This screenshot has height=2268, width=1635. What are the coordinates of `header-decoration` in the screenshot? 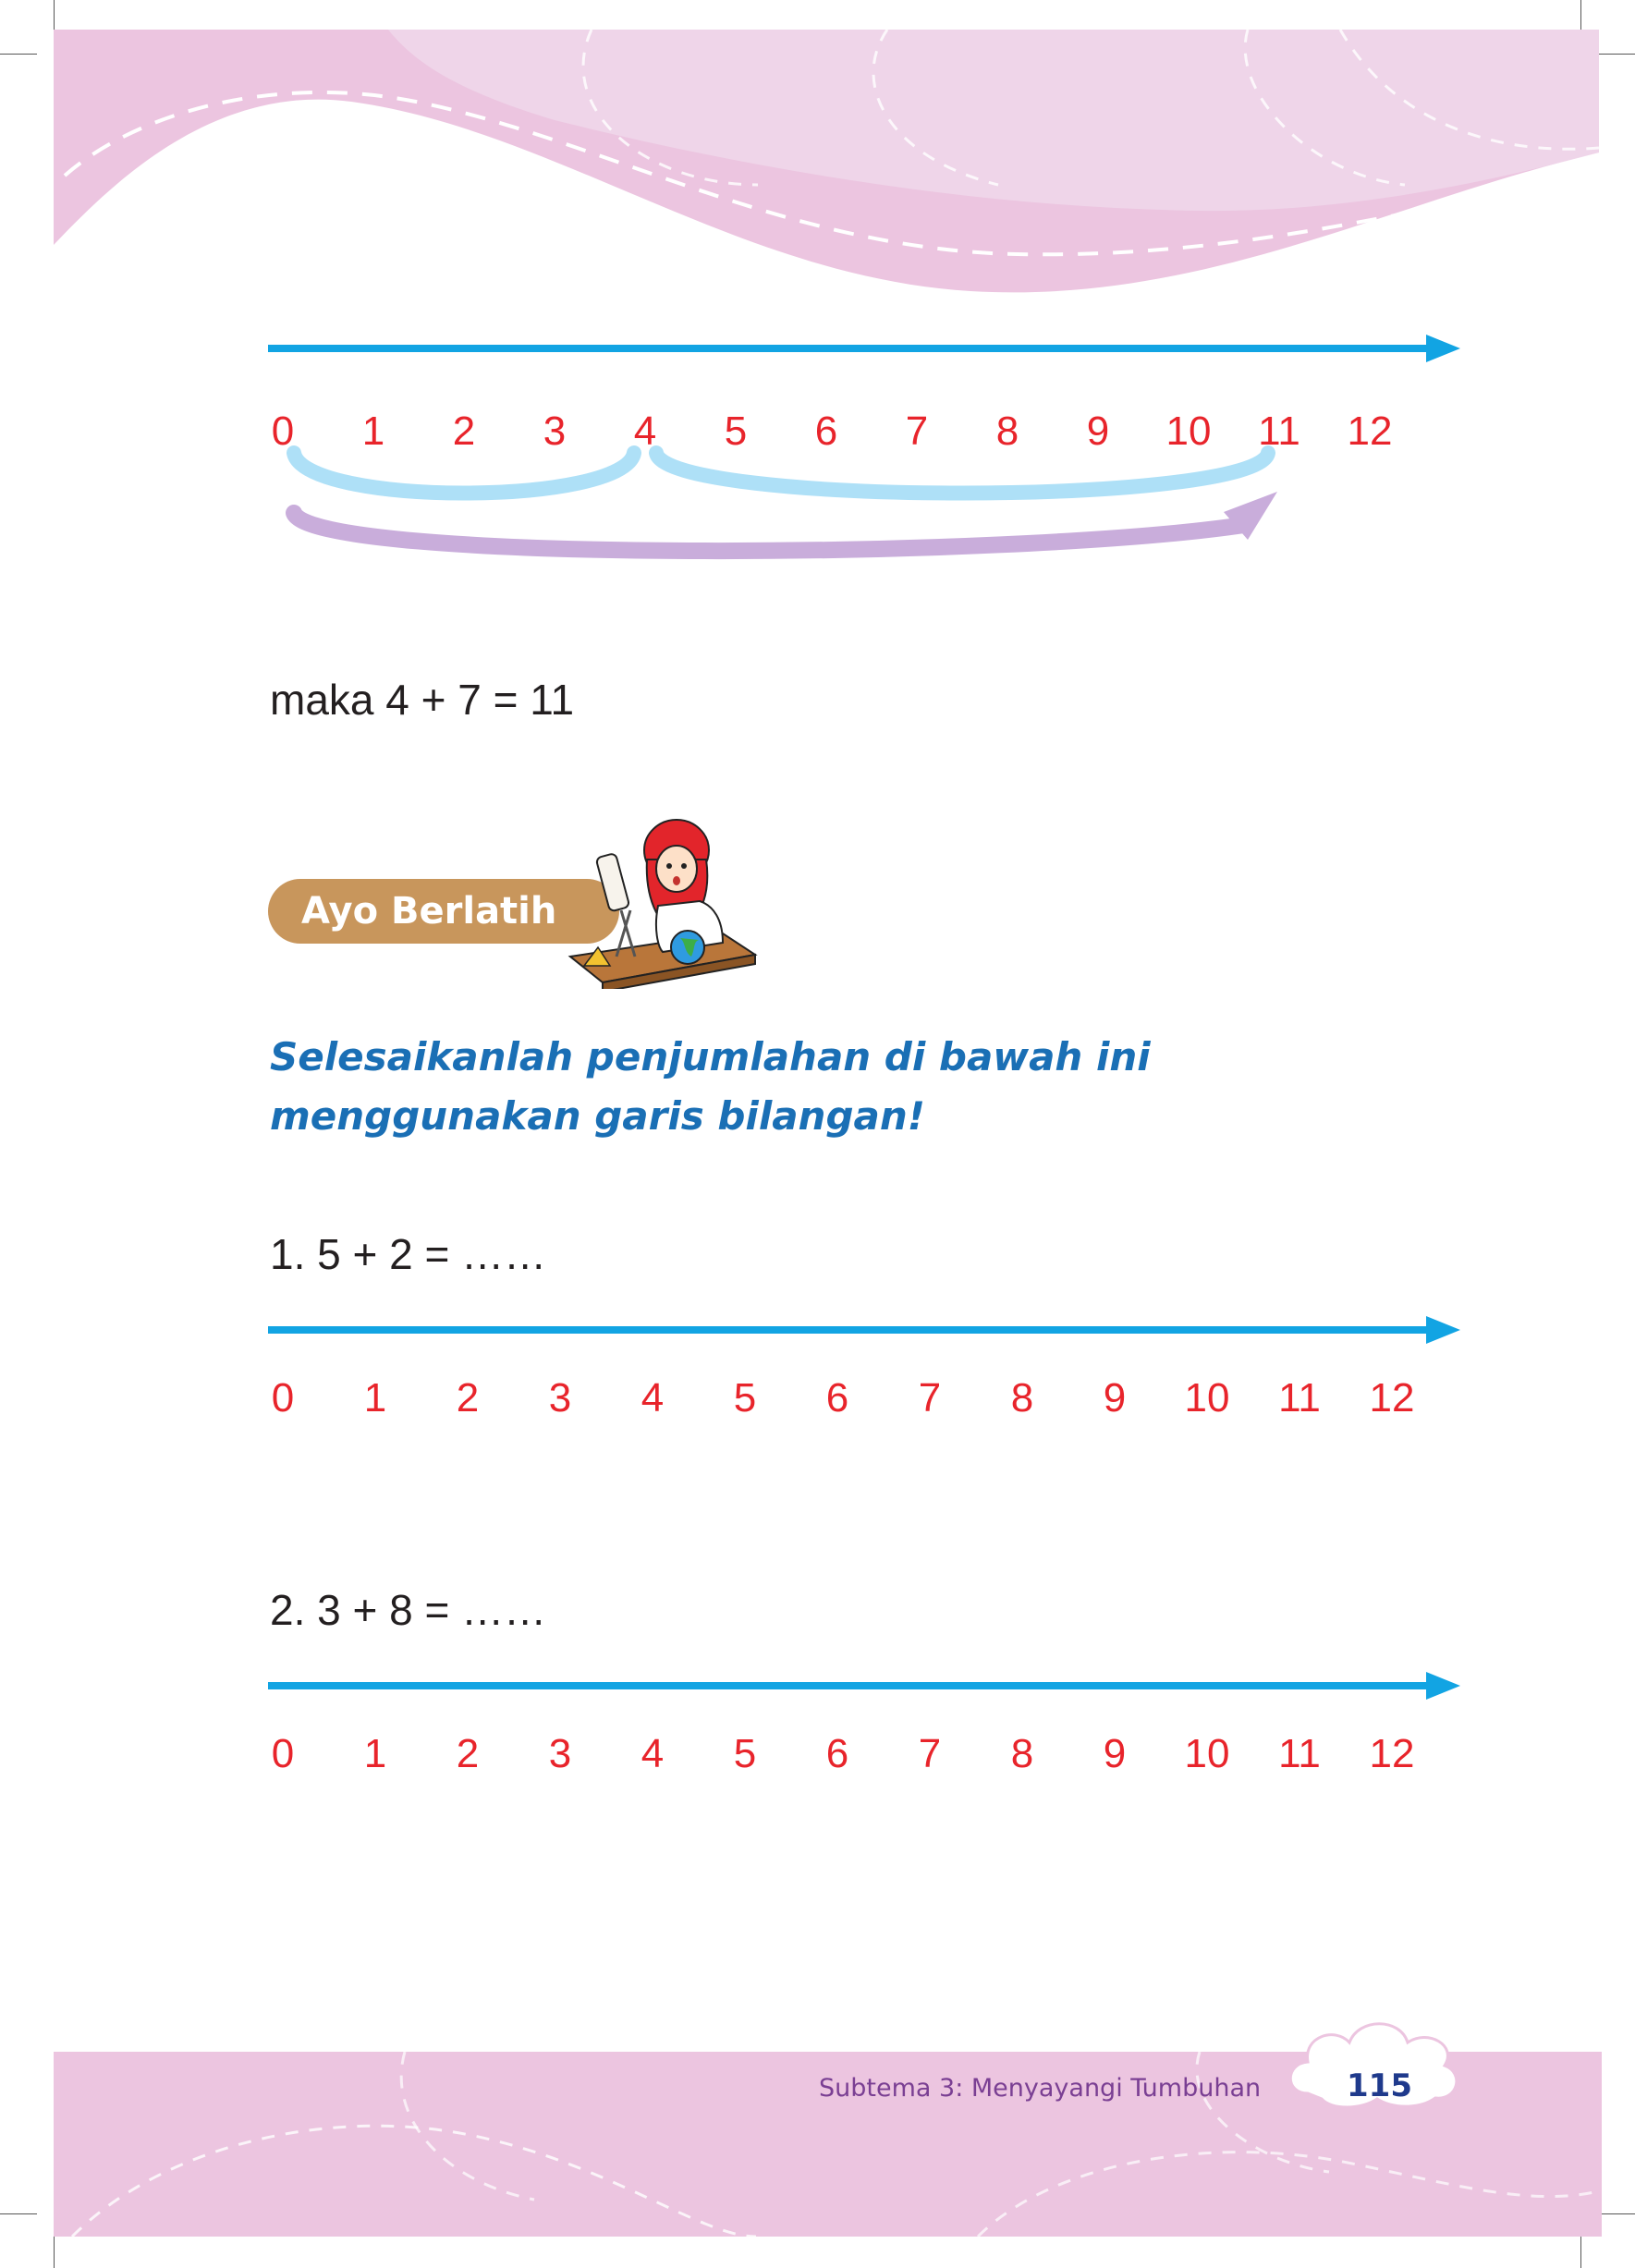 It's located at (827, 161).